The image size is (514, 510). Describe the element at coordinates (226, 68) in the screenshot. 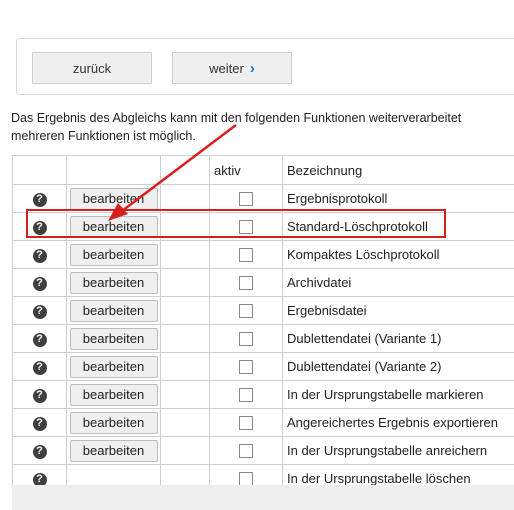

I see `next-button-label: weiter` at that location.